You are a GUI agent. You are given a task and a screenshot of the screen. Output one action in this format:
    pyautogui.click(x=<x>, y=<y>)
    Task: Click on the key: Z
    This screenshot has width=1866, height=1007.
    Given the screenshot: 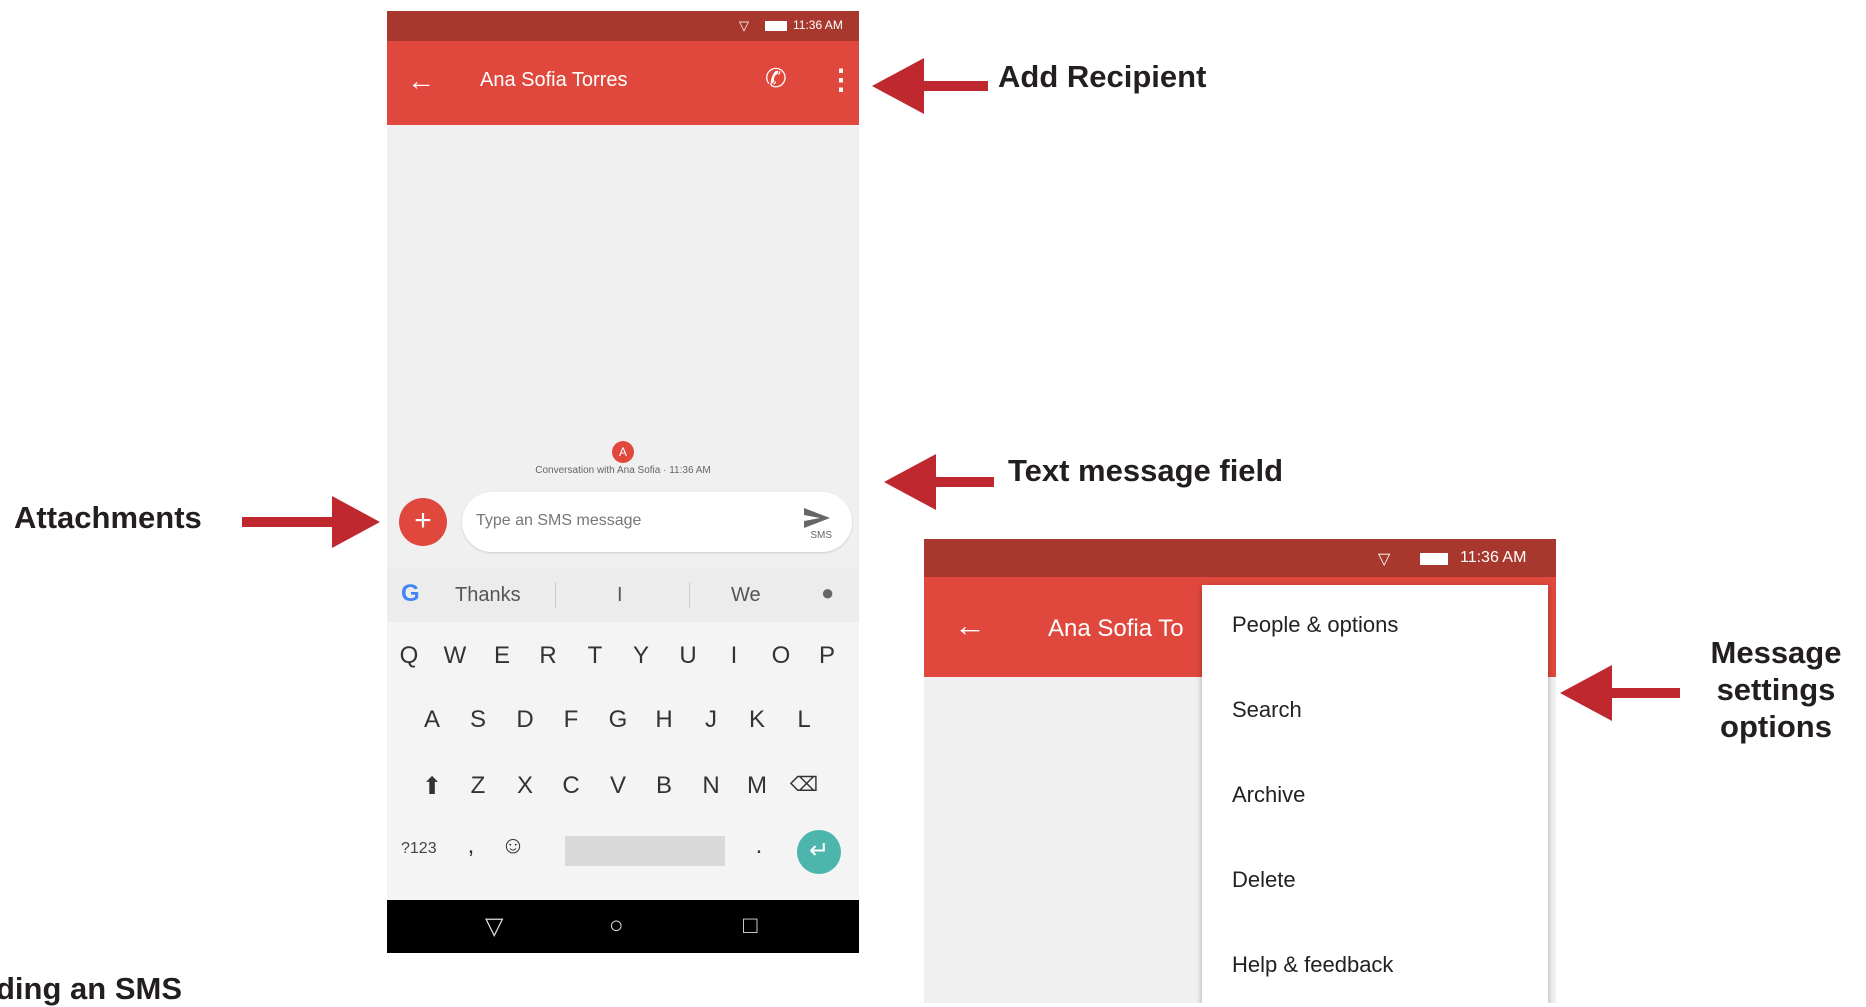 What is the action you would take?
    pyautogui.click(x=478, y=786)
    